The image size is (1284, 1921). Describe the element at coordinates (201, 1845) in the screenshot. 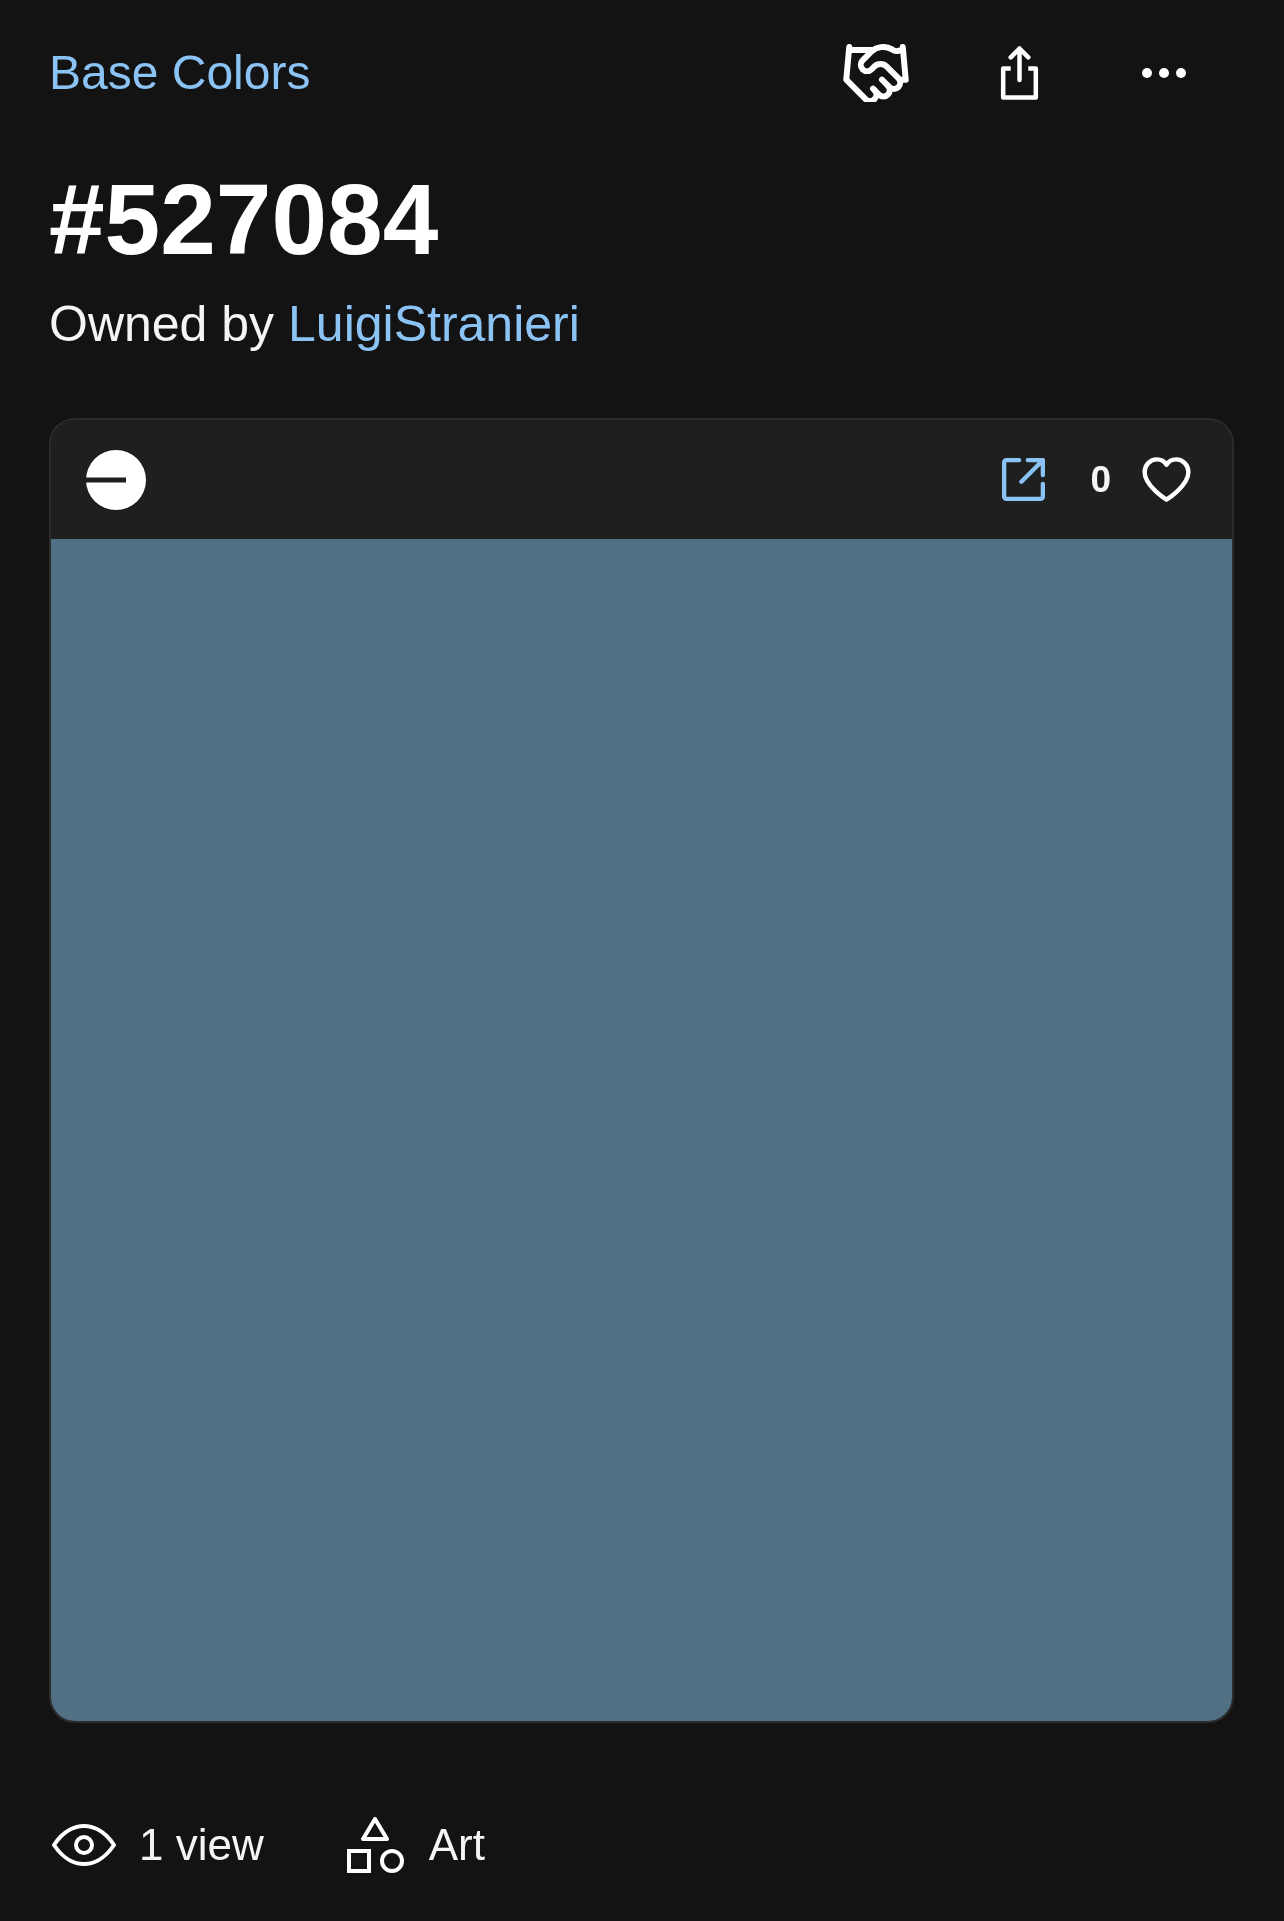

I see `view-count: 1 view` at that location.